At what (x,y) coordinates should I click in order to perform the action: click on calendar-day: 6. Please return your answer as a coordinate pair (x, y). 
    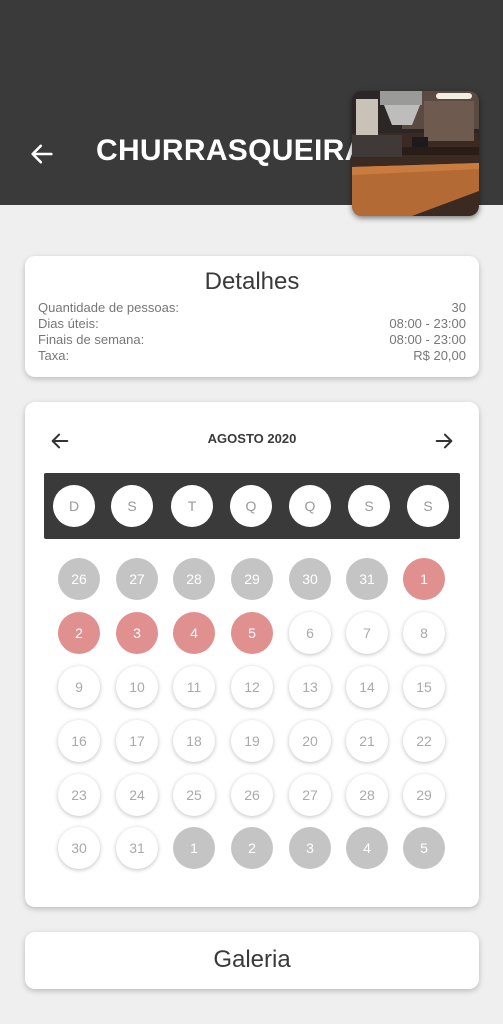
    Looking at the image, I should click on (310, 633).